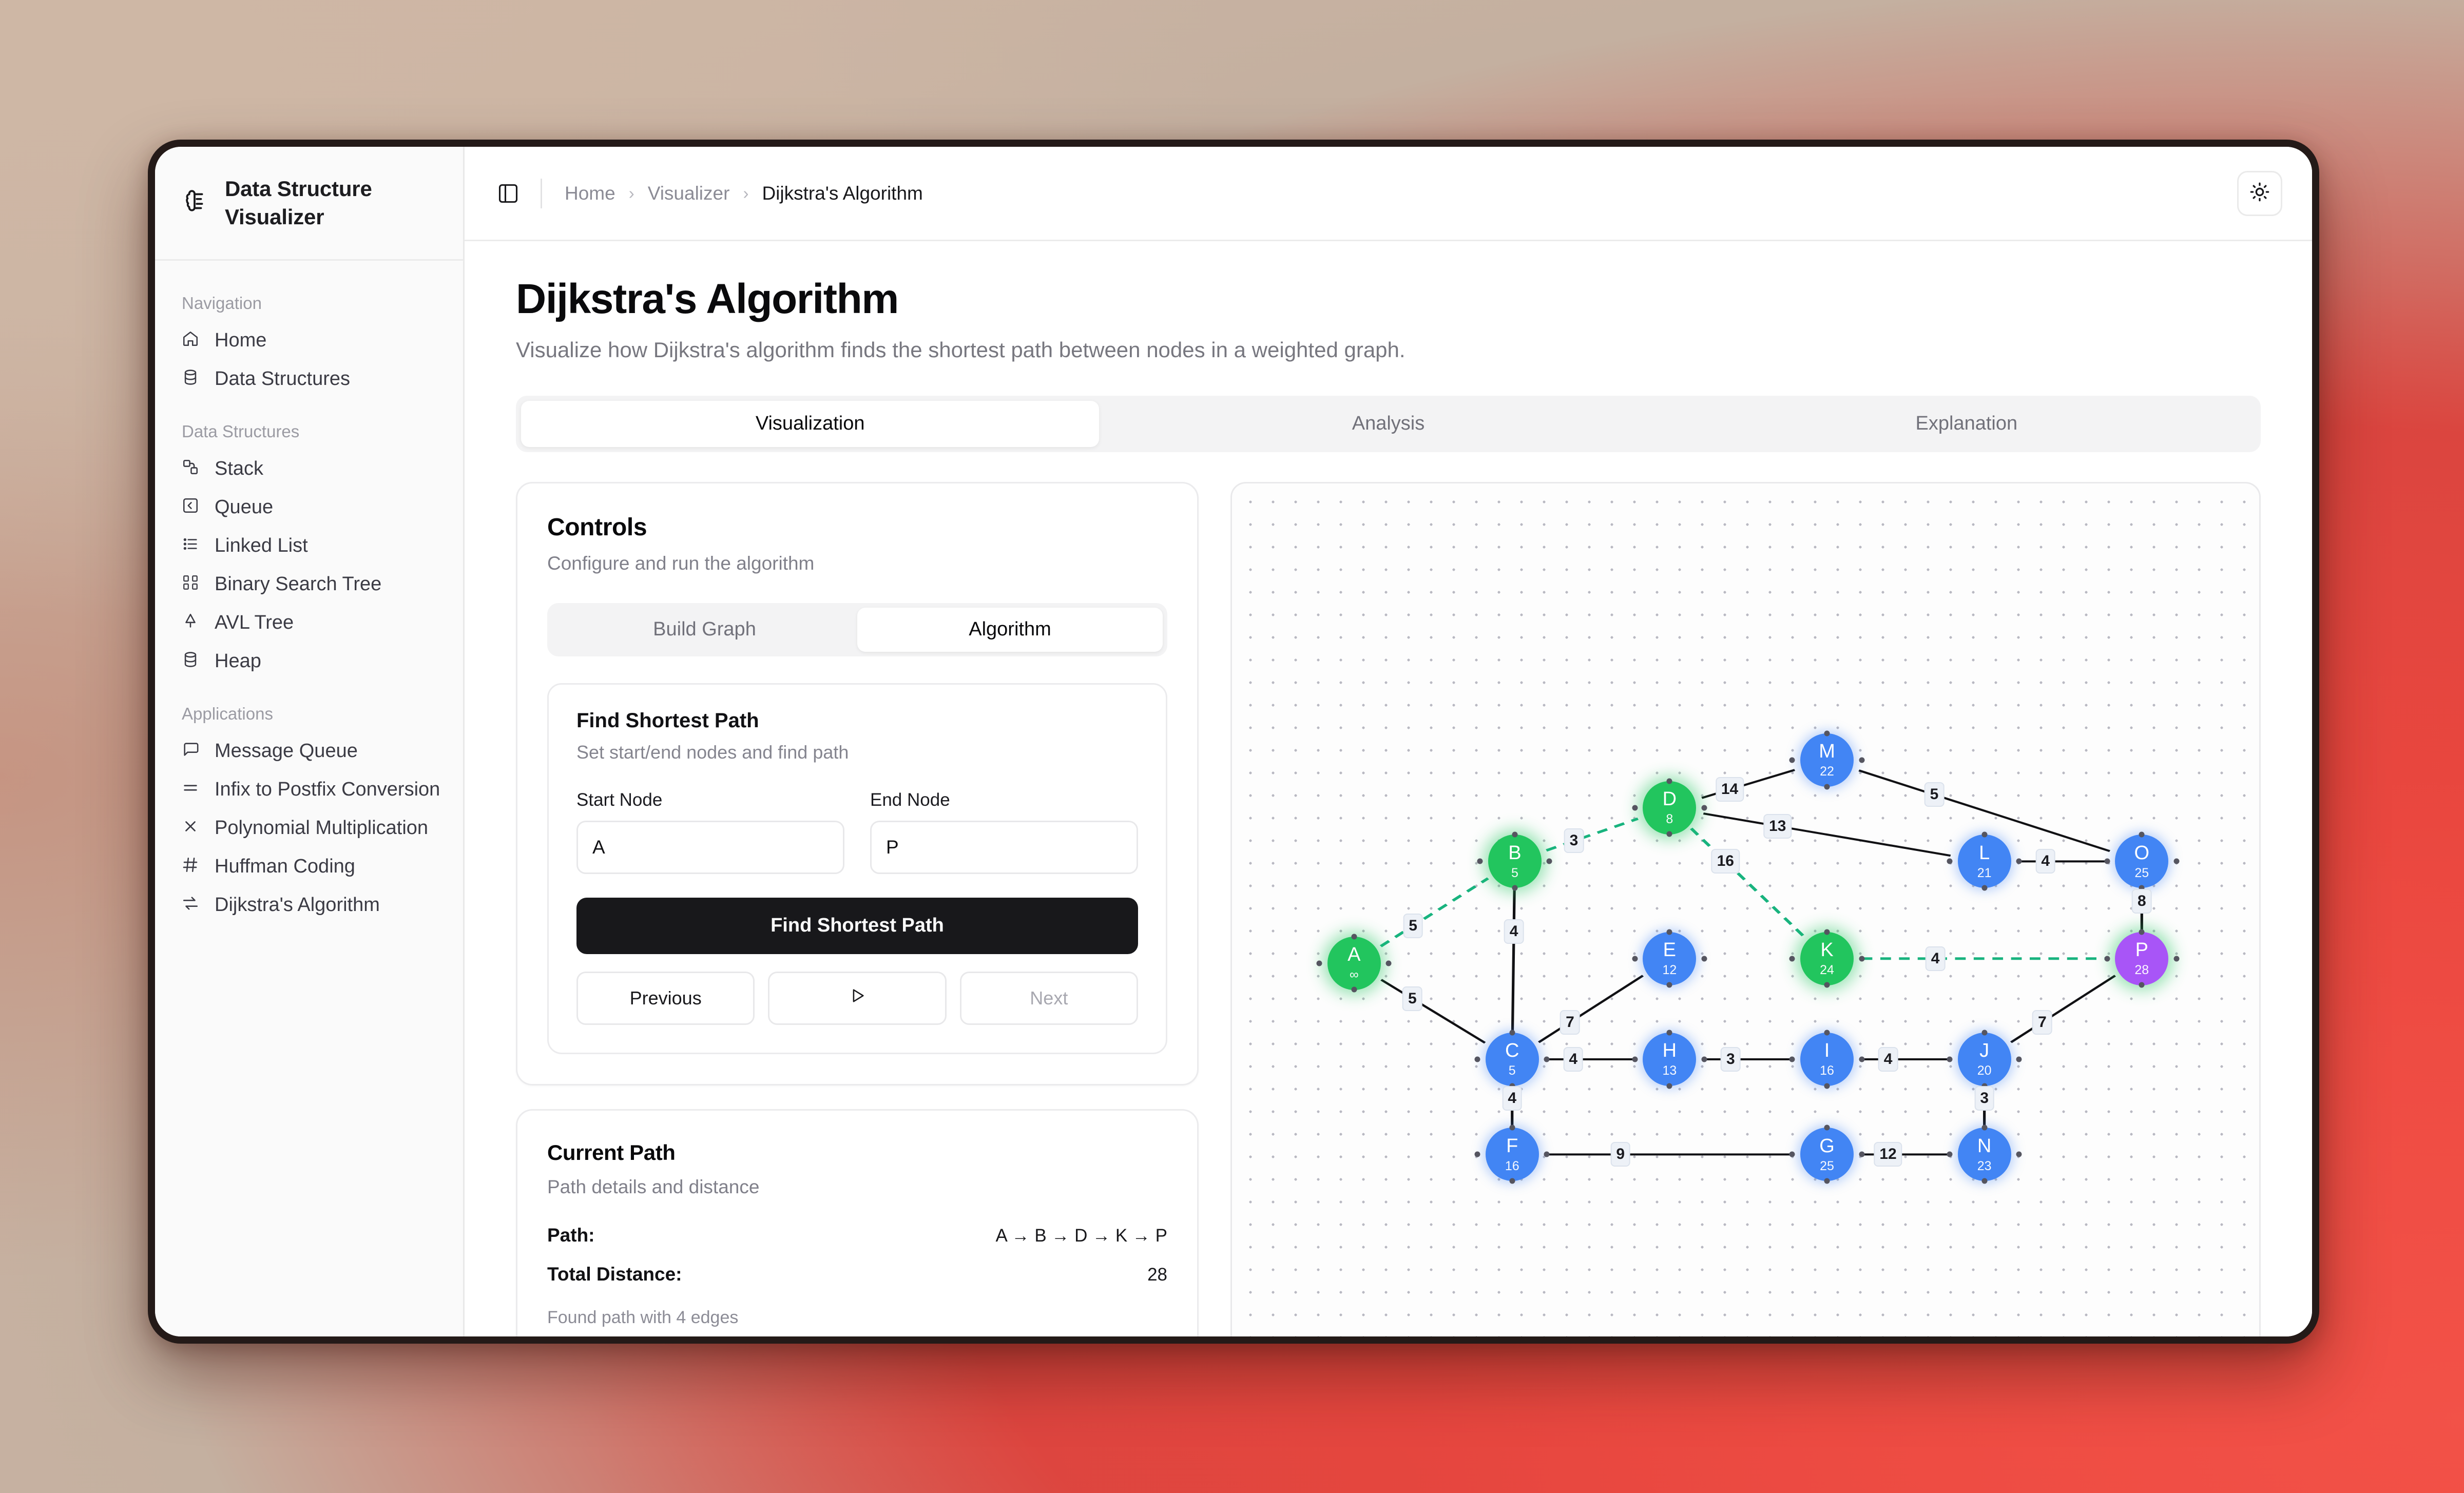  What do you see at coordinates (2142, 958) in the screenshot?
I see `graph-node-p: P 28` at bounding box center [2142, 958].